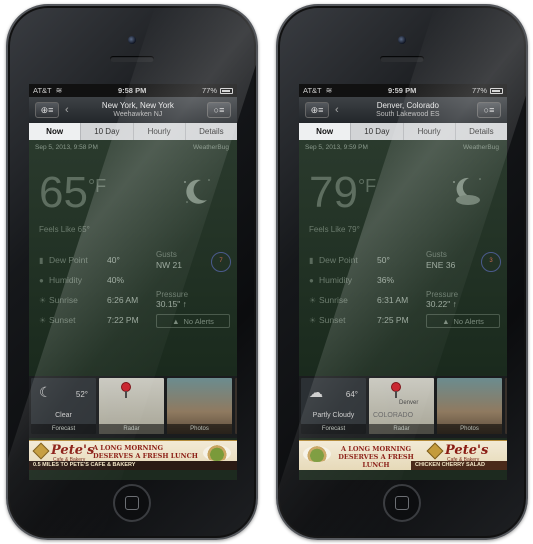  What do you see at coordinates (393, 415) in the screenshot?
I see `map-state-label: COLORADO` at bounding box center [393, 415].